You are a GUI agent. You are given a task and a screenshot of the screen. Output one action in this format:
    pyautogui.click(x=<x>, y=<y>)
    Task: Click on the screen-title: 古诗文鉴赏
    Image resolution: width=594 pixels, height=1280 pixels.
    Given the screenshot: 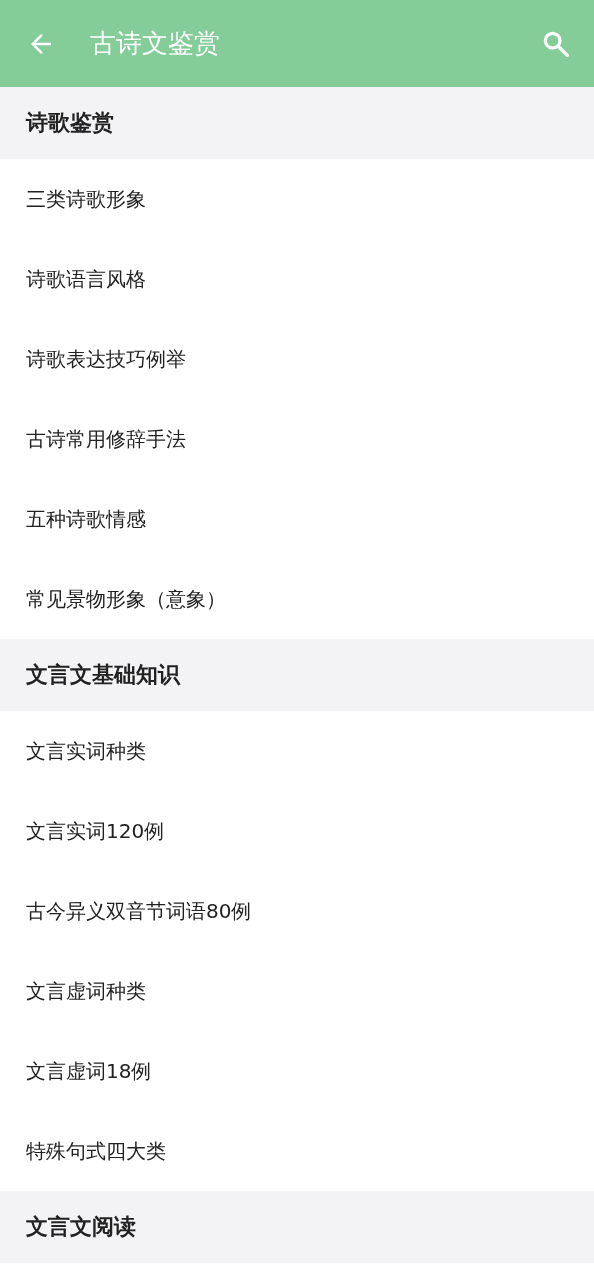 What is the action you would take?
    pyautogui.click(x=155, y=43)
    